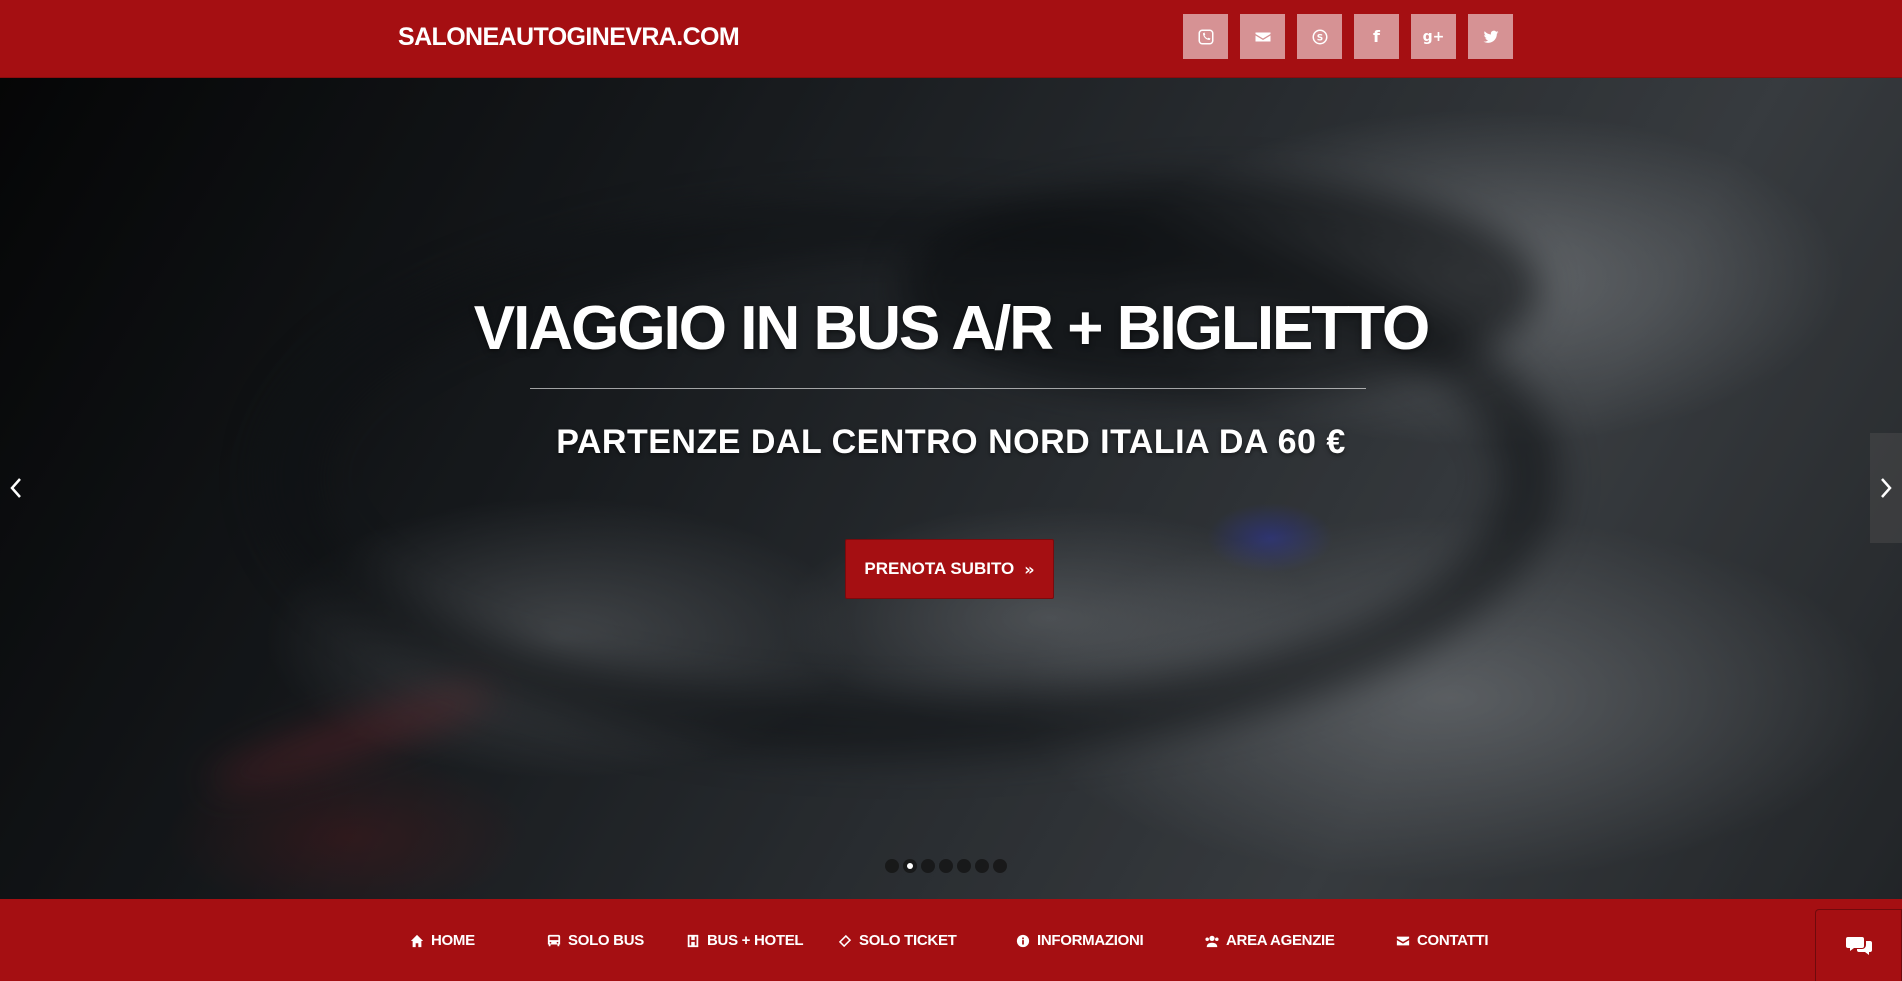 The width and height of the screenshot is (1902, 981). Describe the element at coordinates (845, 940) in the screenshot. I see `ticket-icon` at that location.